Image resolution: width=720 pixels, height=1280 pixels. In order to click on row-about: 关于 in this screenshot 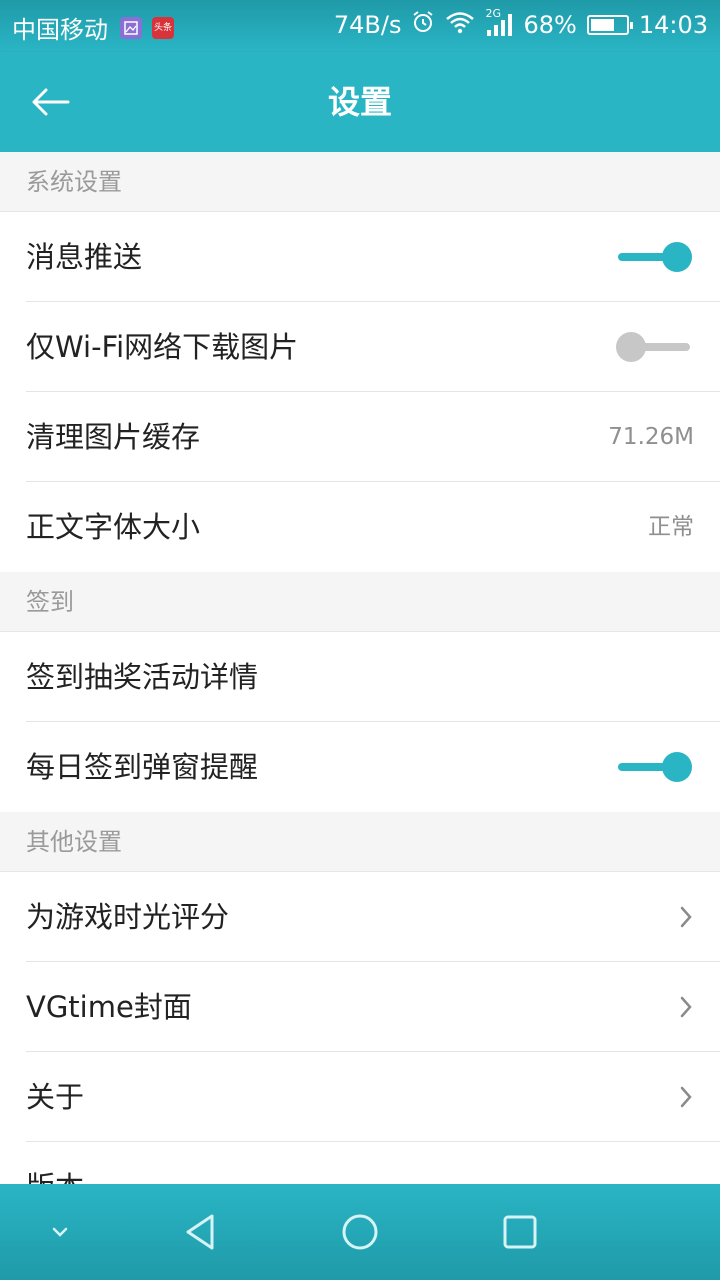, I will do `click(360, 1097)`.